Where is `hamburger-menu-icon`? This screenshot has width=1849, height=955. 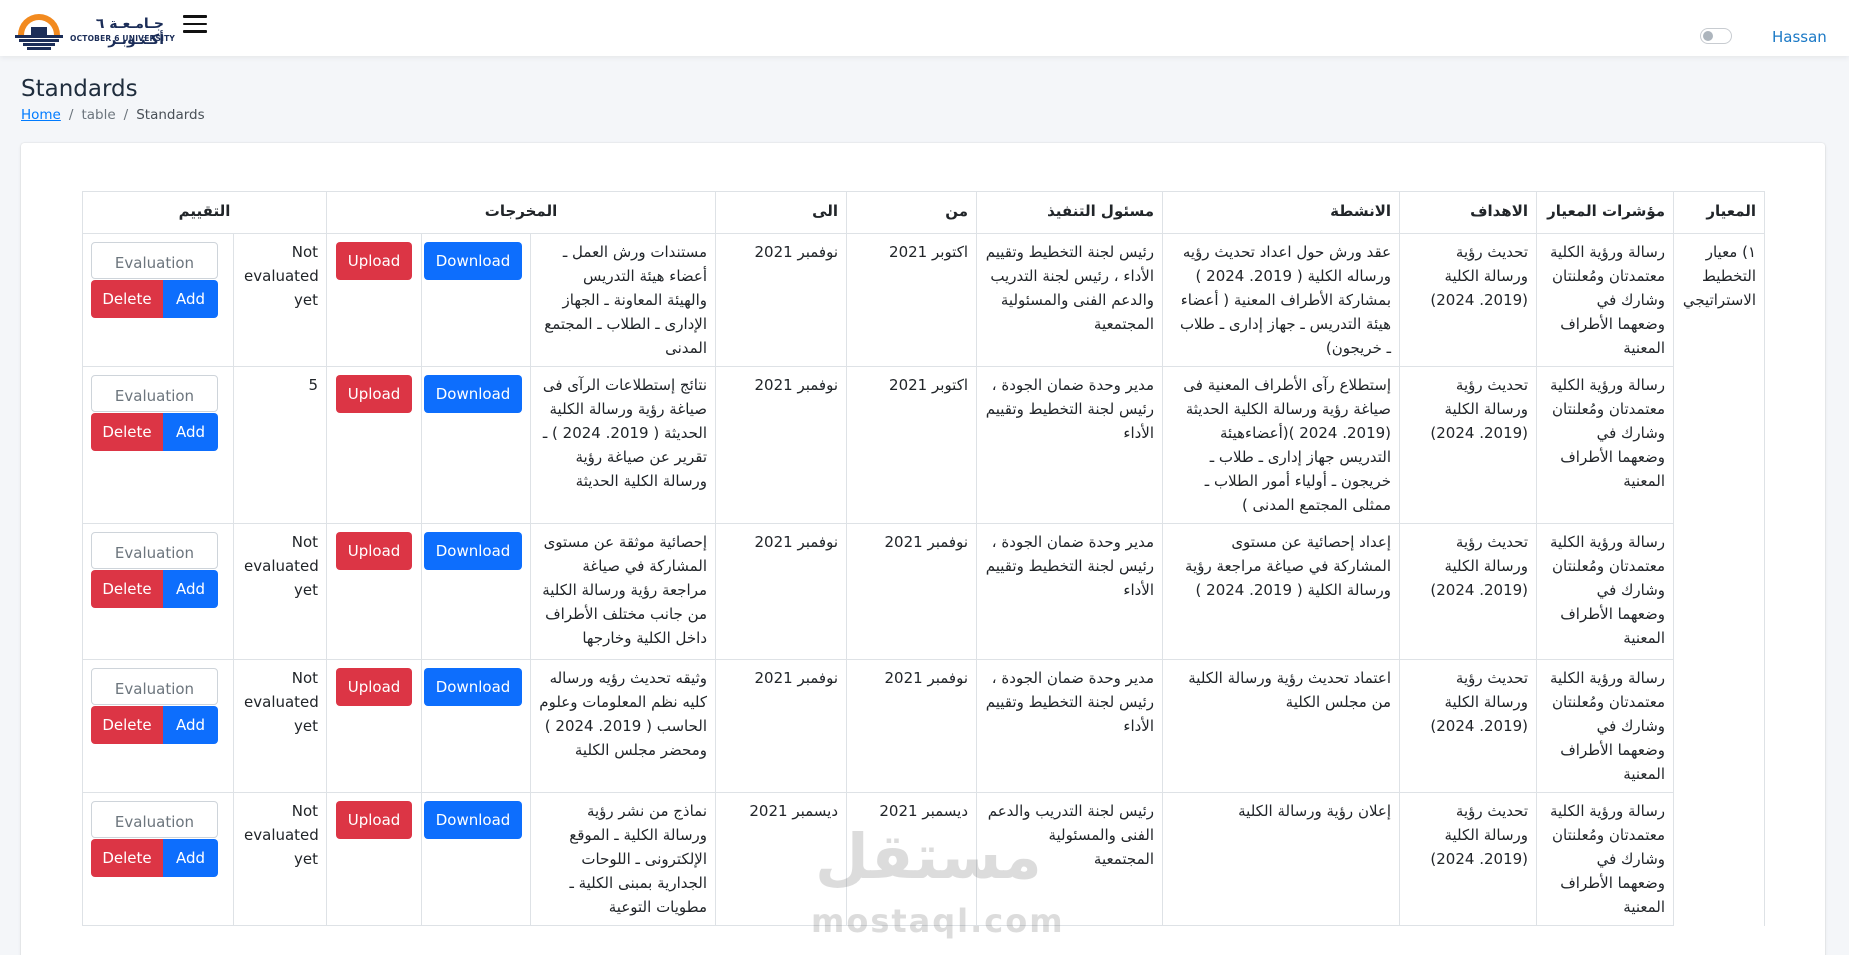
hamburger-menu-icon is located at coordinates (195, 26).